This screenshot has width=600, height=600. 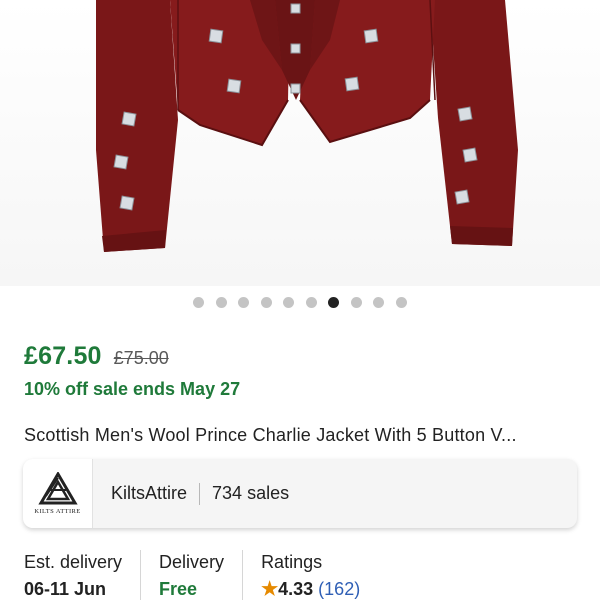 I want to click on shop-logo: KILTS ATTIRE, so click(x=58, y=493).